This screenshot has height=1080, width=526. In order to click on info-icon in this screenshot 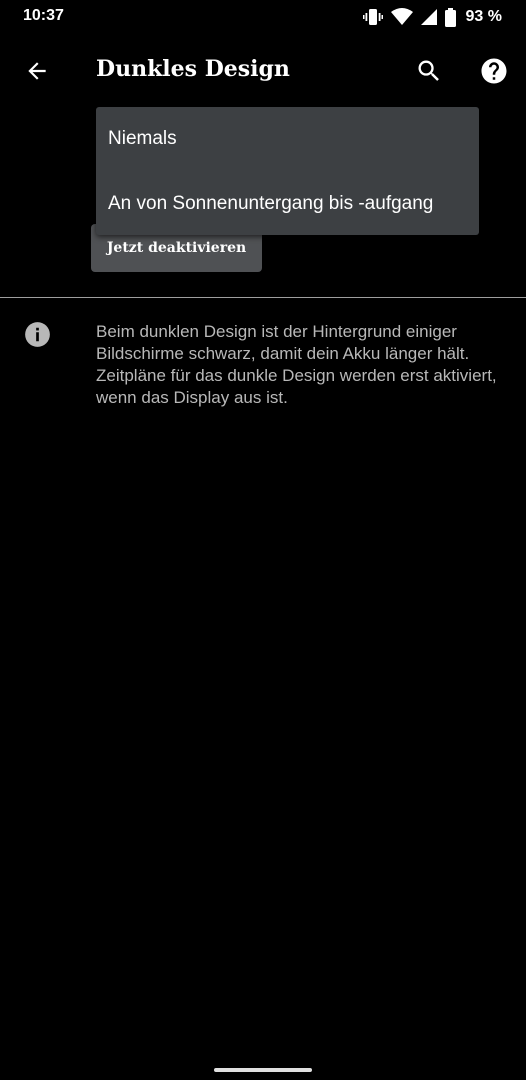, I will do `click(37, 334)`.